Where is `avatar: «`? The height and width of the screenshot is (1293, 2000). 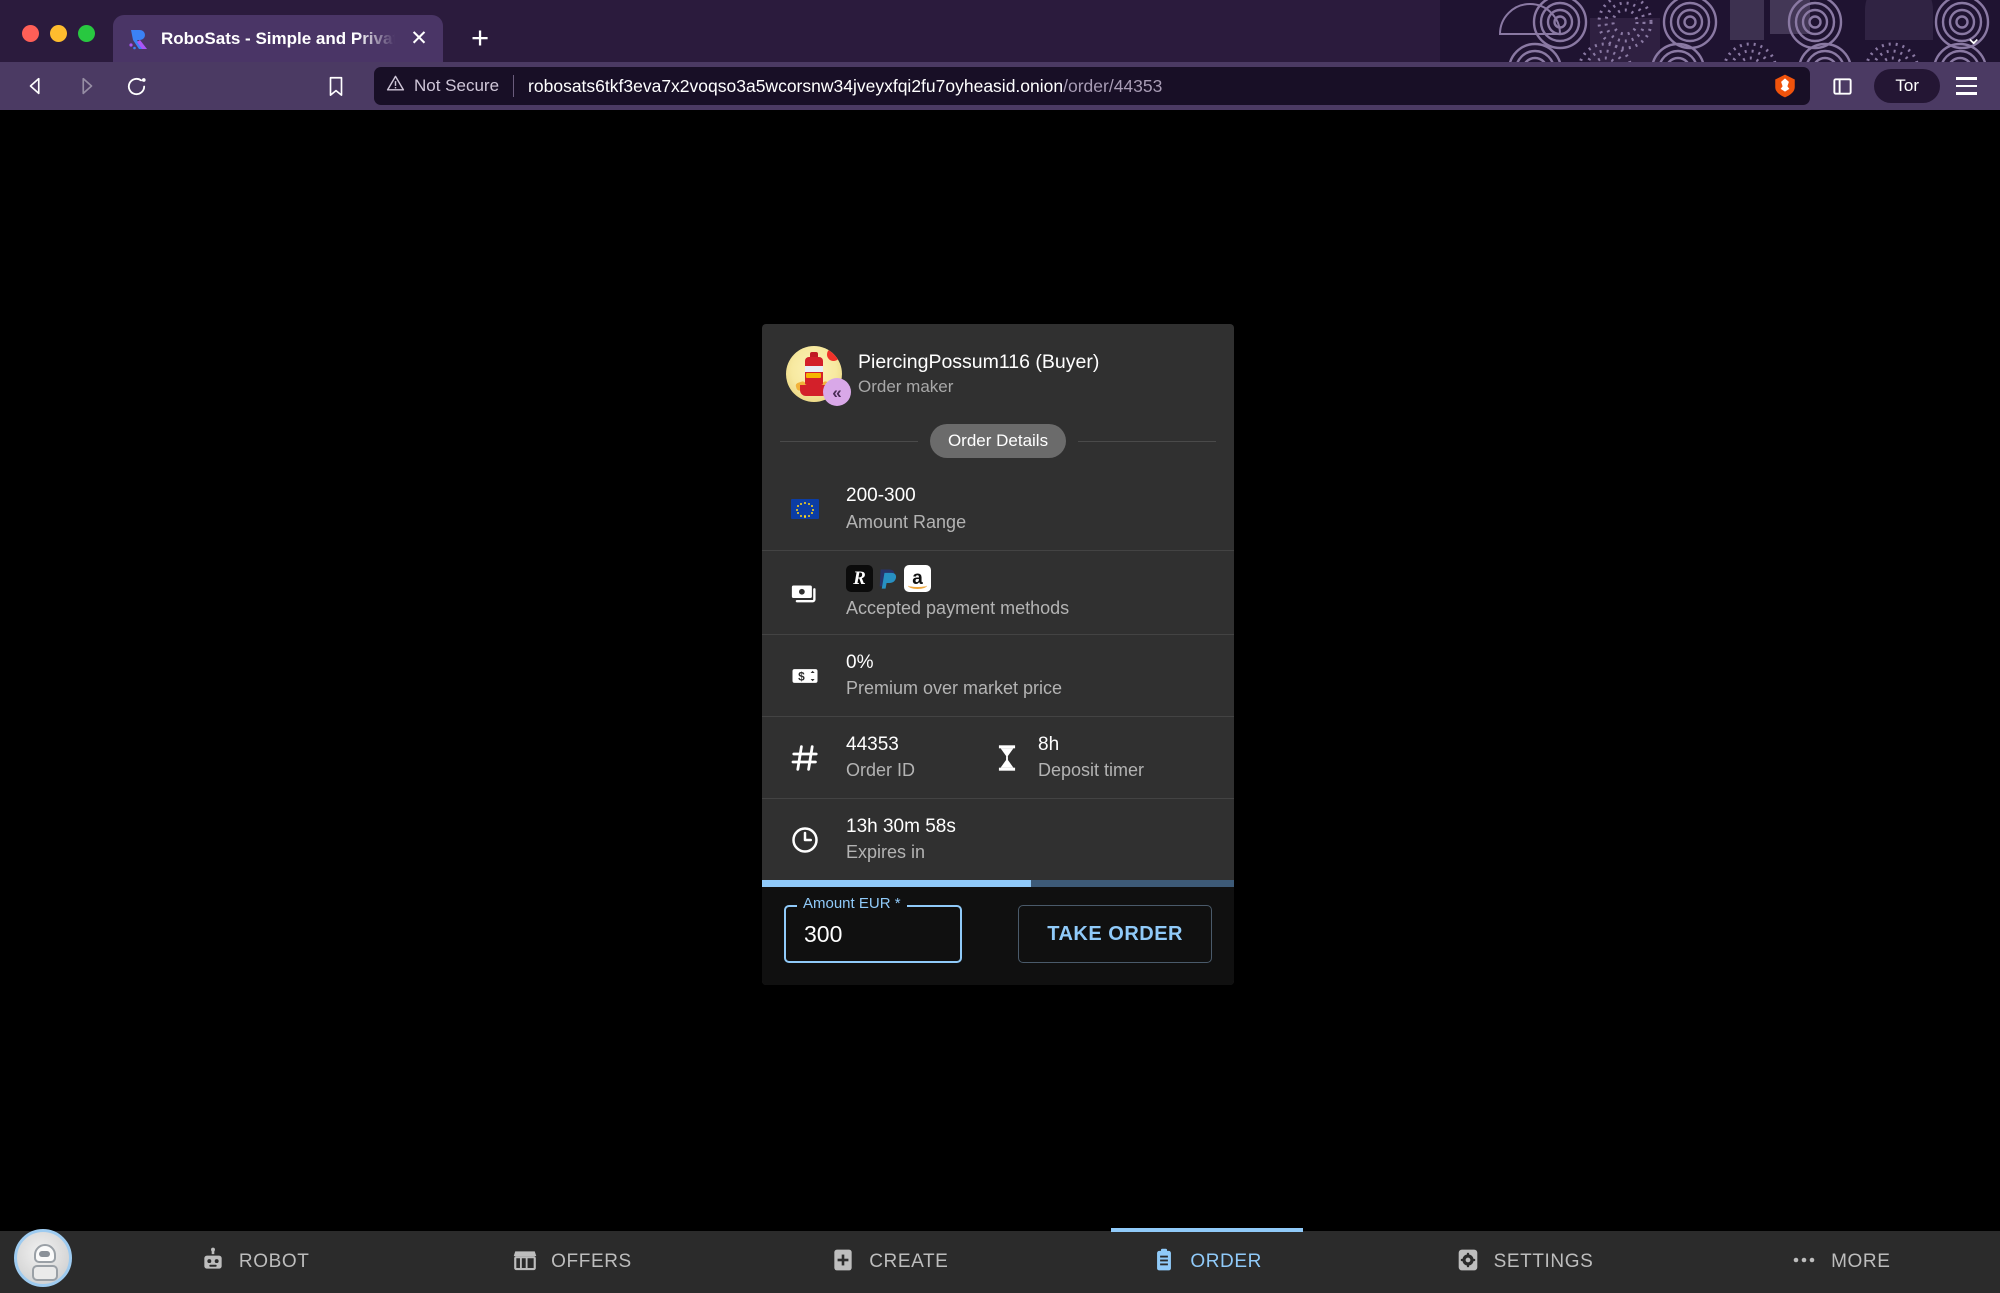
avatar: « is located at coordinates (818, 376).